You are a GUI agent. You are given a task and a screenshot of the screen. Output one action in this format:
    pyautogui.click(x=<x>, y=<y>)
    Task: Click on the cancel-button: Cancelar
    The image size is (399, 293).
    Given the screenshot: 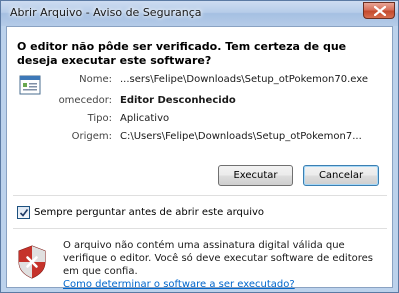 What is the action you would take?
    pyautogui.click(x=341, y=175)
    